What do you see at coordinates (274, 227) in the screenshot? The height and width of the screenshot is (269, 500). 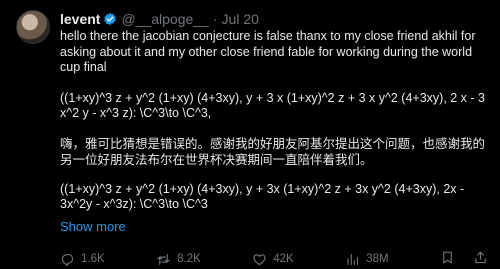 I see `show-more-link: Show more` at bounding box center [274, 227].